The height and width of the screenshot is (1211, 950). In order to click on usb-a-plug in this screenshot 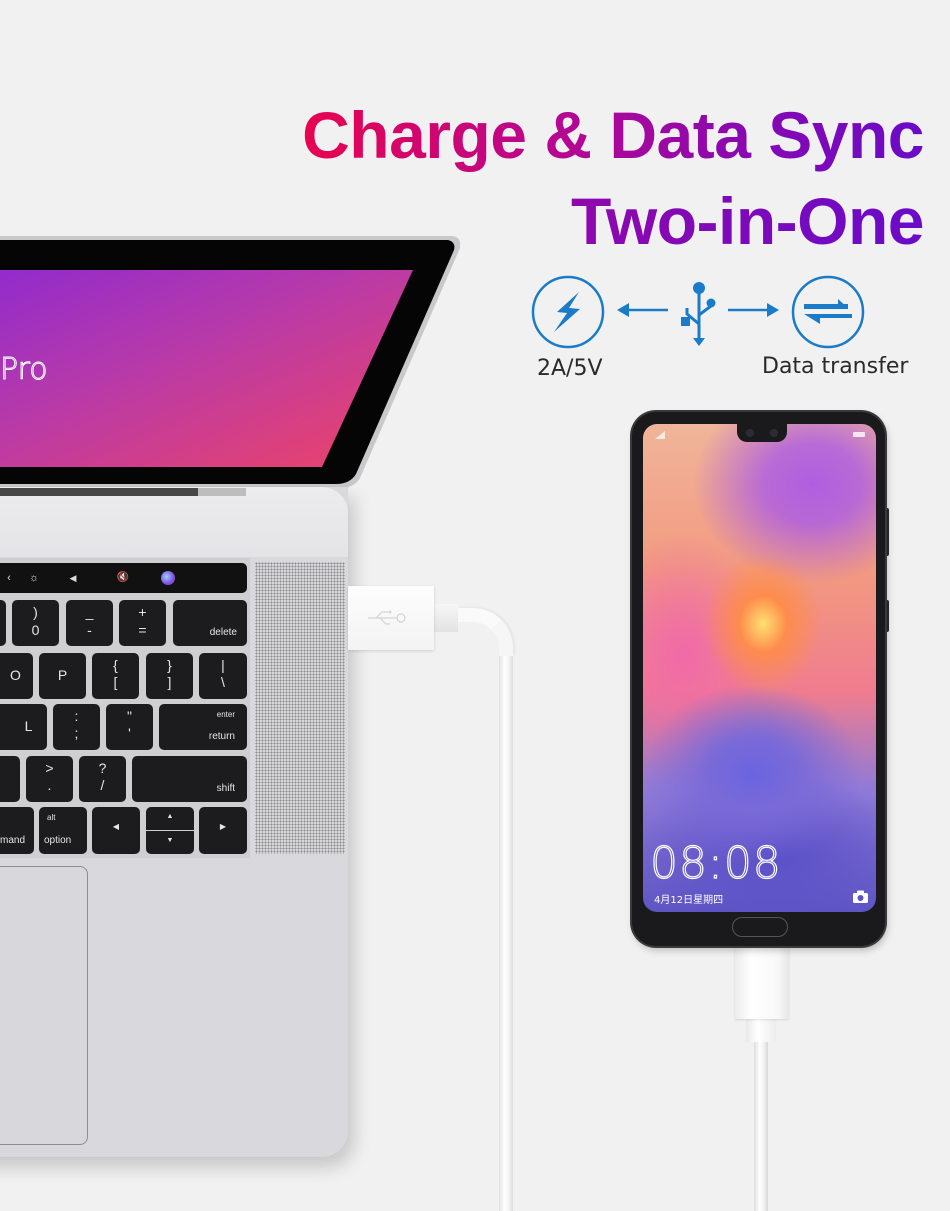, I will do `click(391, 618)`.